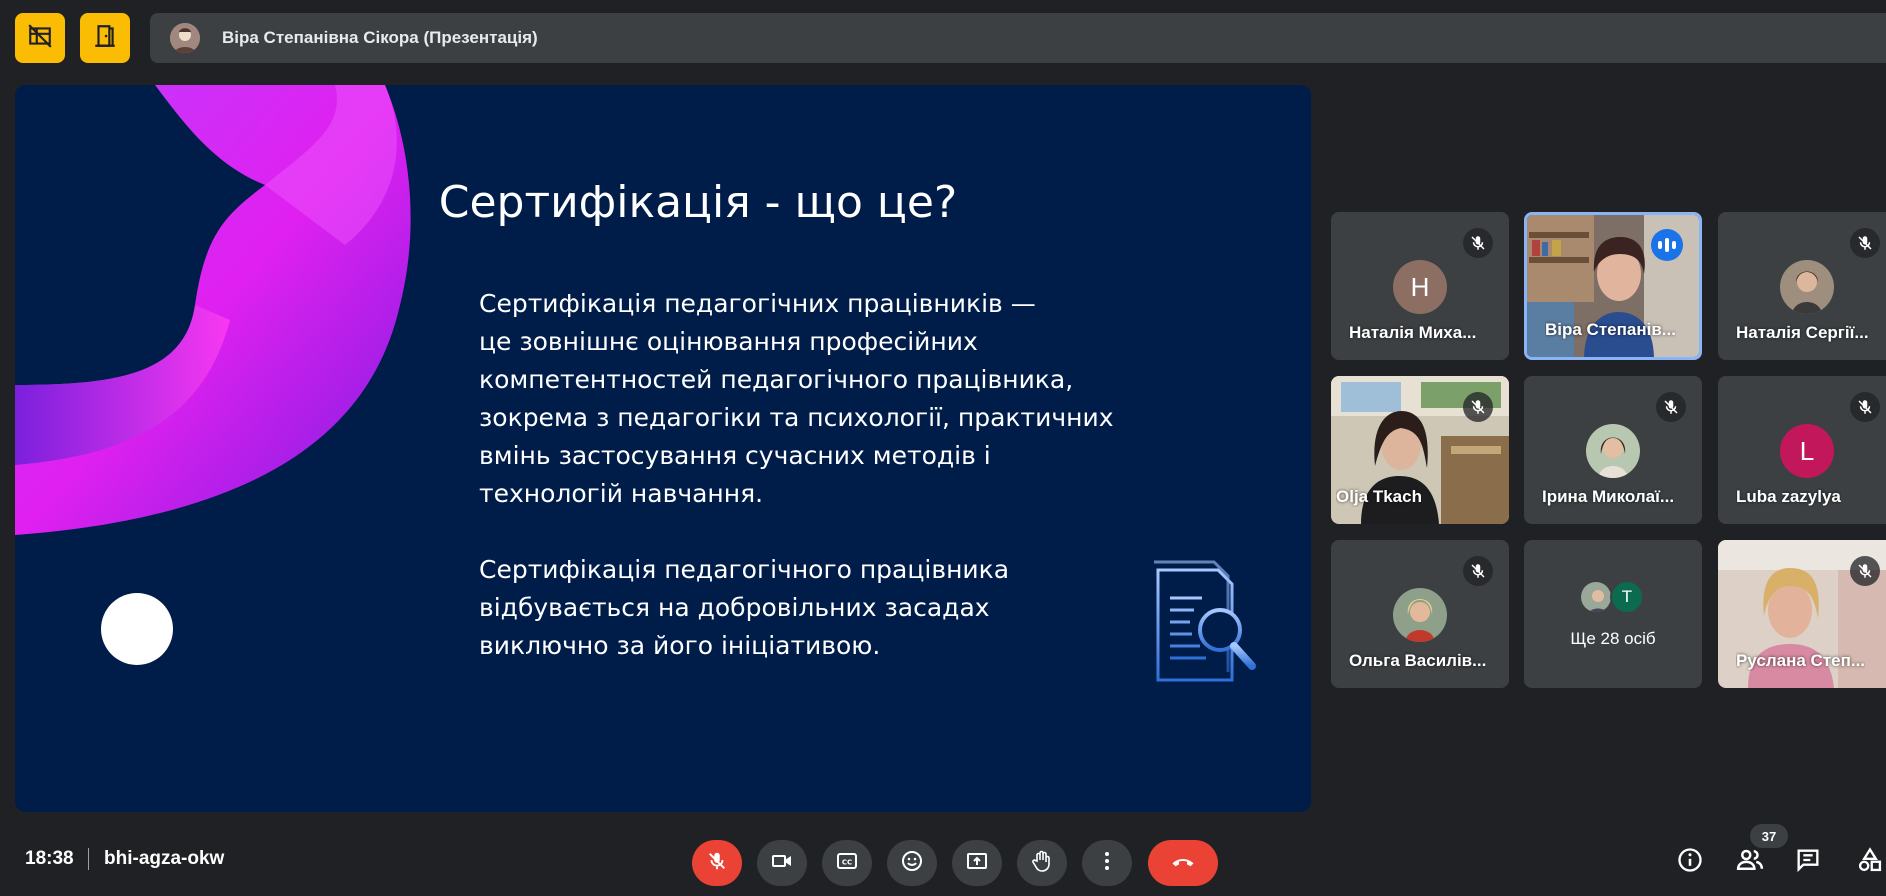 This screenshot has width=1886, height=896. I want to click on svg-text: CC, so click(847, 862).